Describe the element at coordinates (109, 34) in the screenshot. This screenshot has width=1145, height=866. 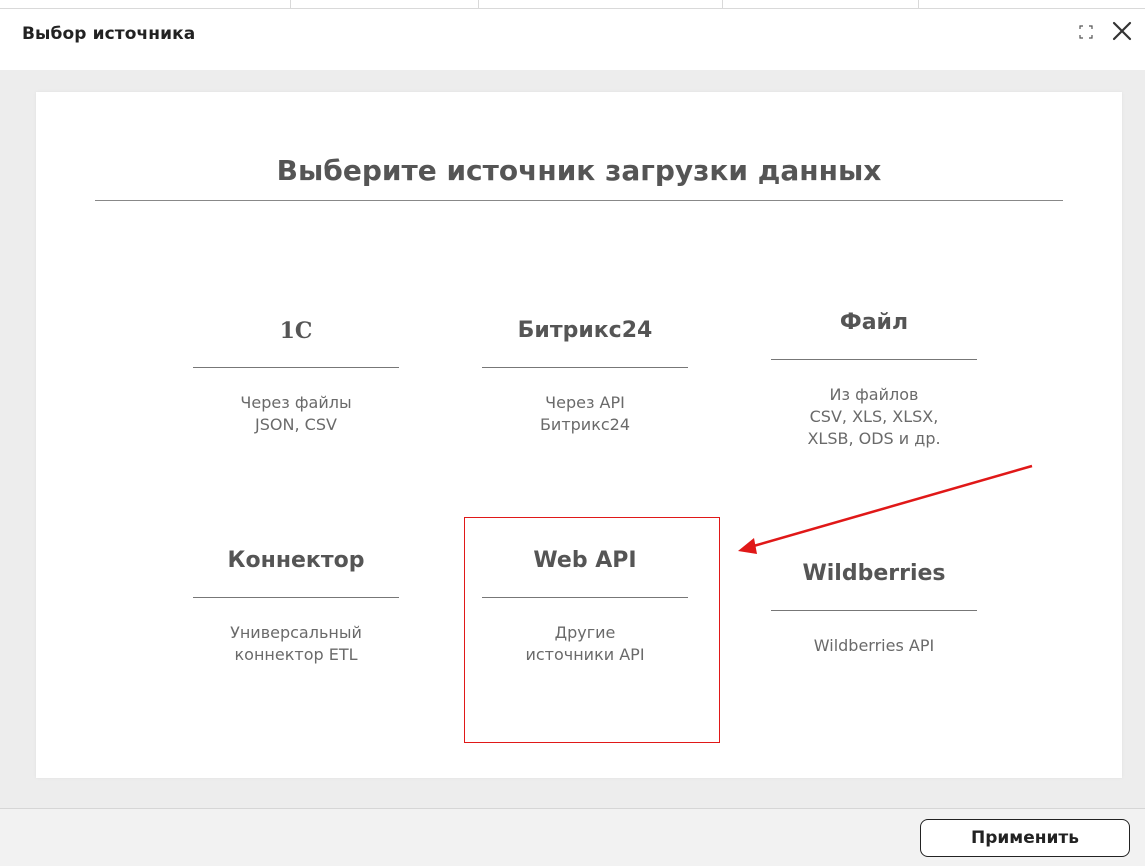
I see `dialog-title: Выбор источника` at that location.